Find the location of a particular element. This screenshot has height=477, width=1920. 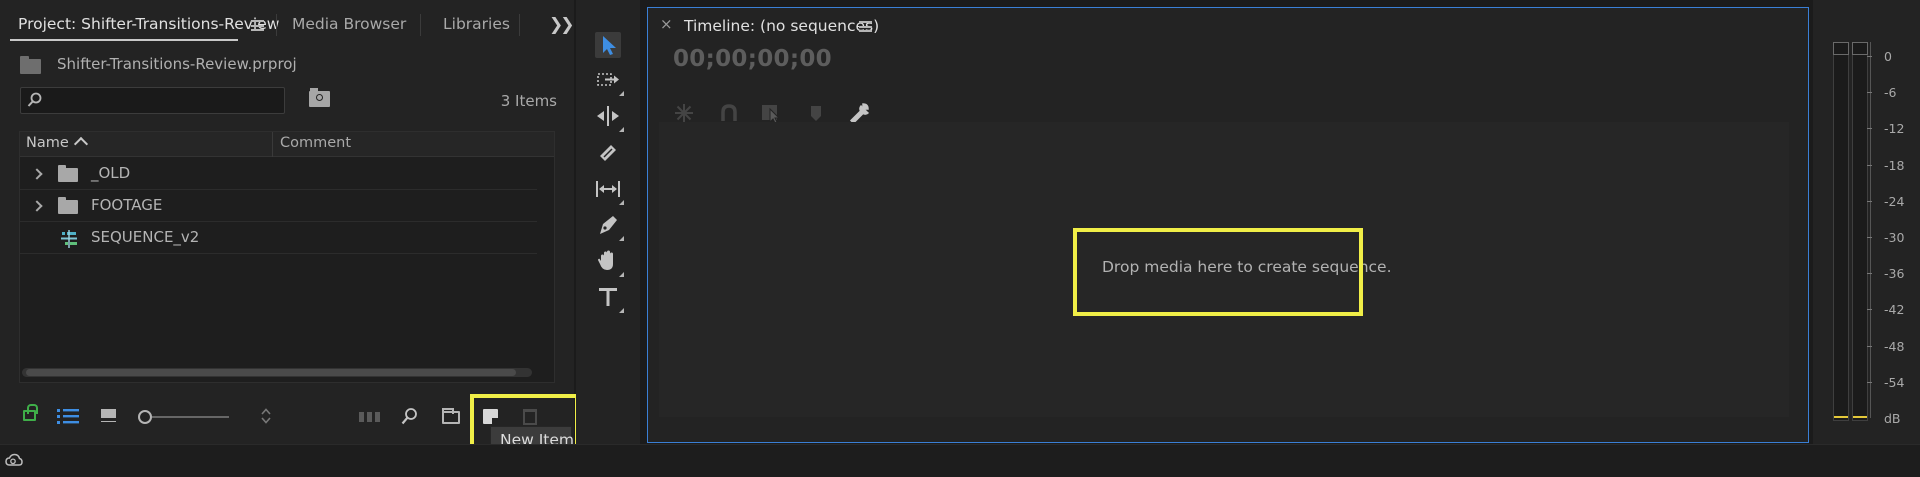

icon-view-icon is located at coordinates (108, 415).